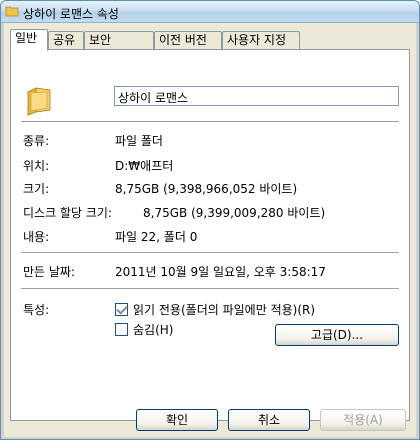  What do you see at coordinates (36, 237) in the screenshot?
I see `contents-label: 내용:` at bounding box center [36, 237].